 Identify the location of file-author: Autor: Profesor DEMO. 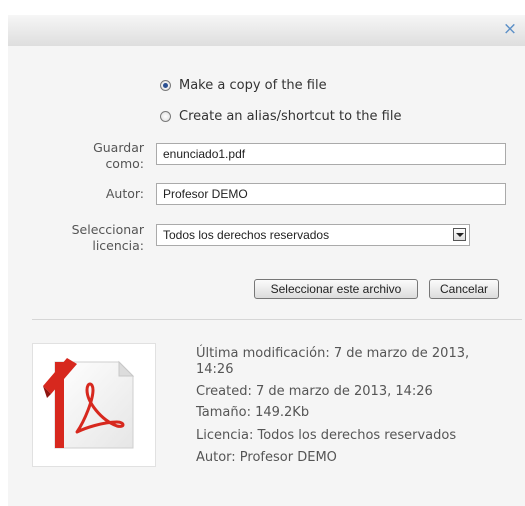
(266, 457).